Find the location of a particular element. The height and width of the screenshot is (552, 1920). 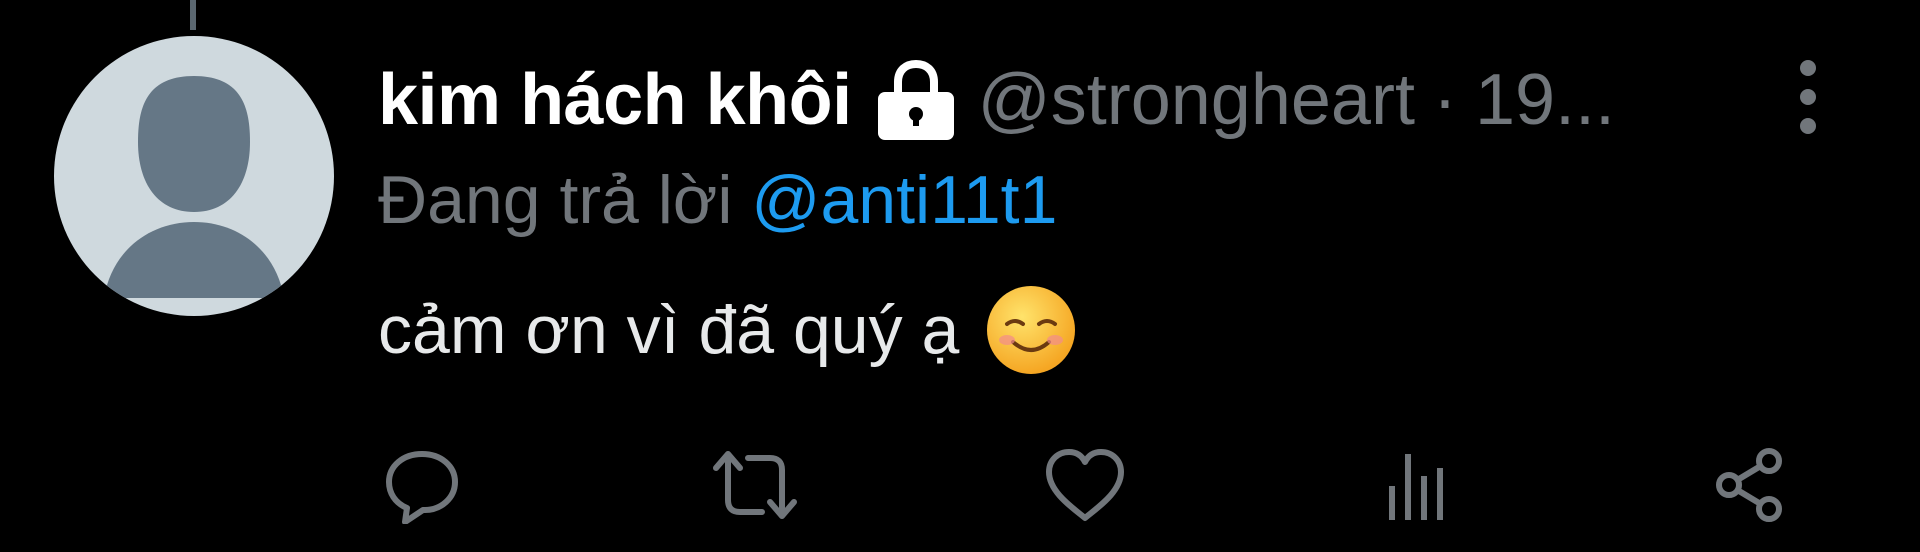

thread-connector-line is located at coordinates (193, 15).